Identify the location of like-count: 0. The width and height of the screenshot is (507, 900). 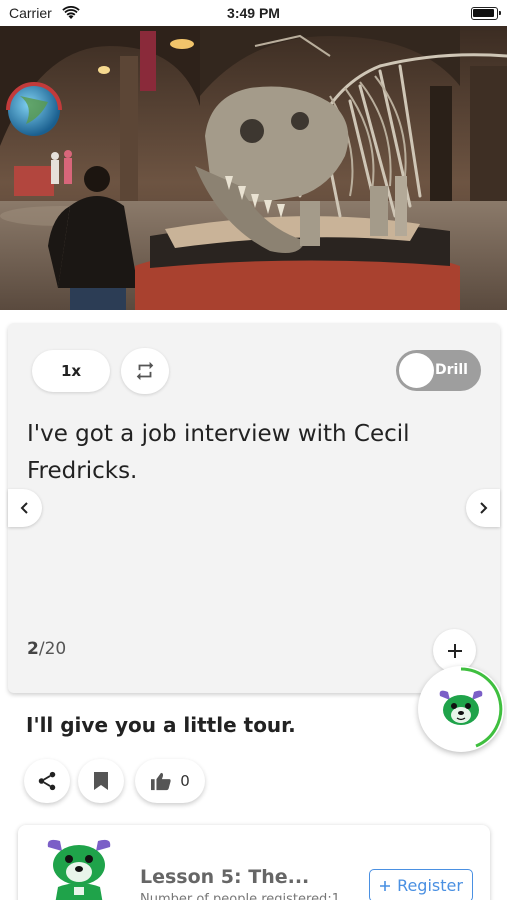
(185, 781).